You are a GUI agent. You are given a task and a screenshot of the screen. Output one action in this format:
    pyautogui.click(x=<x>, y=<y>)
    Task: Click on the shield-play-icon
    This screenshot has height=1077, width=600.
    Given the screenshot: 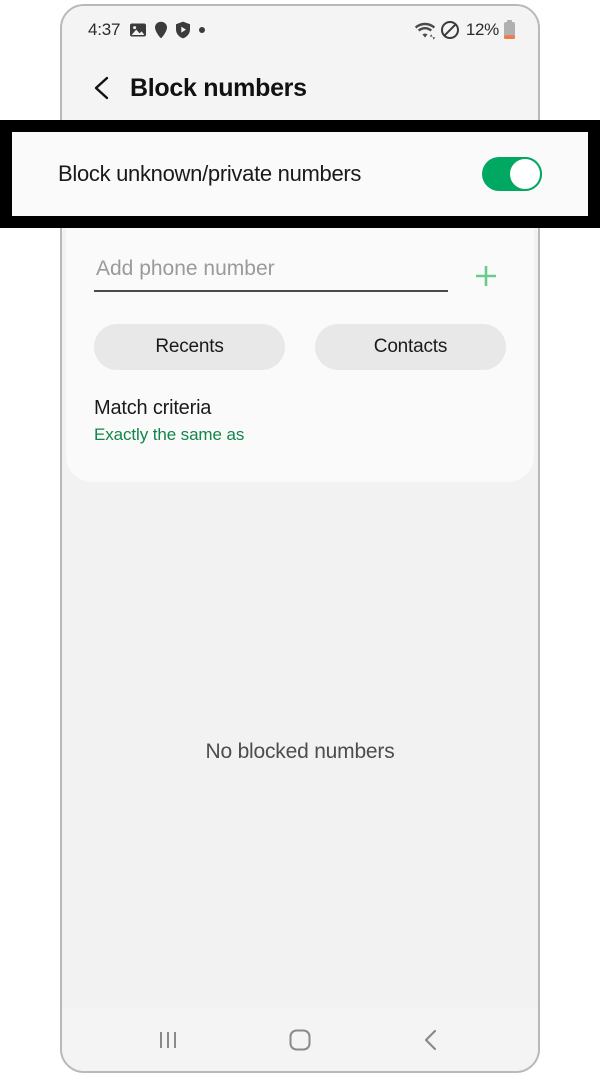 What is the action you would take?
    pyautogui.click(x=183, y=30)
    